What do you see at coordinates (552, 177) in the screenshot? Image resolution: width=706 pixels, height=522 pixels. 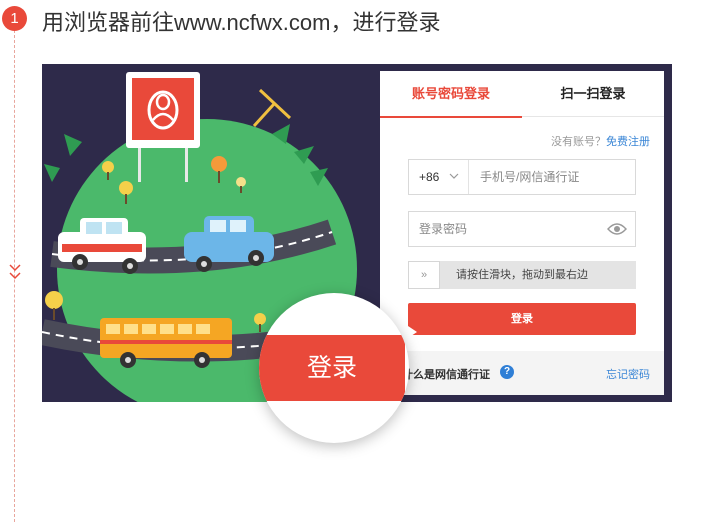 I see `phone-input` at bounding box center [552, 177].